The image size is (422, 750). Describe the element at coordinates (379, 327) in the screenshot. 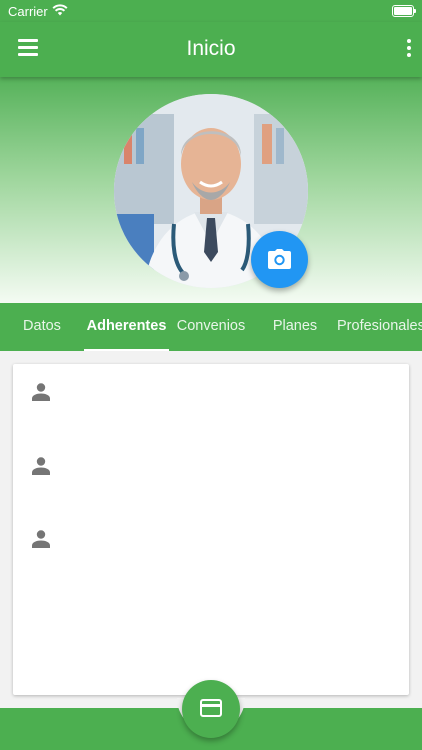

I see `tab-profesionales: Profesionales` at that location.